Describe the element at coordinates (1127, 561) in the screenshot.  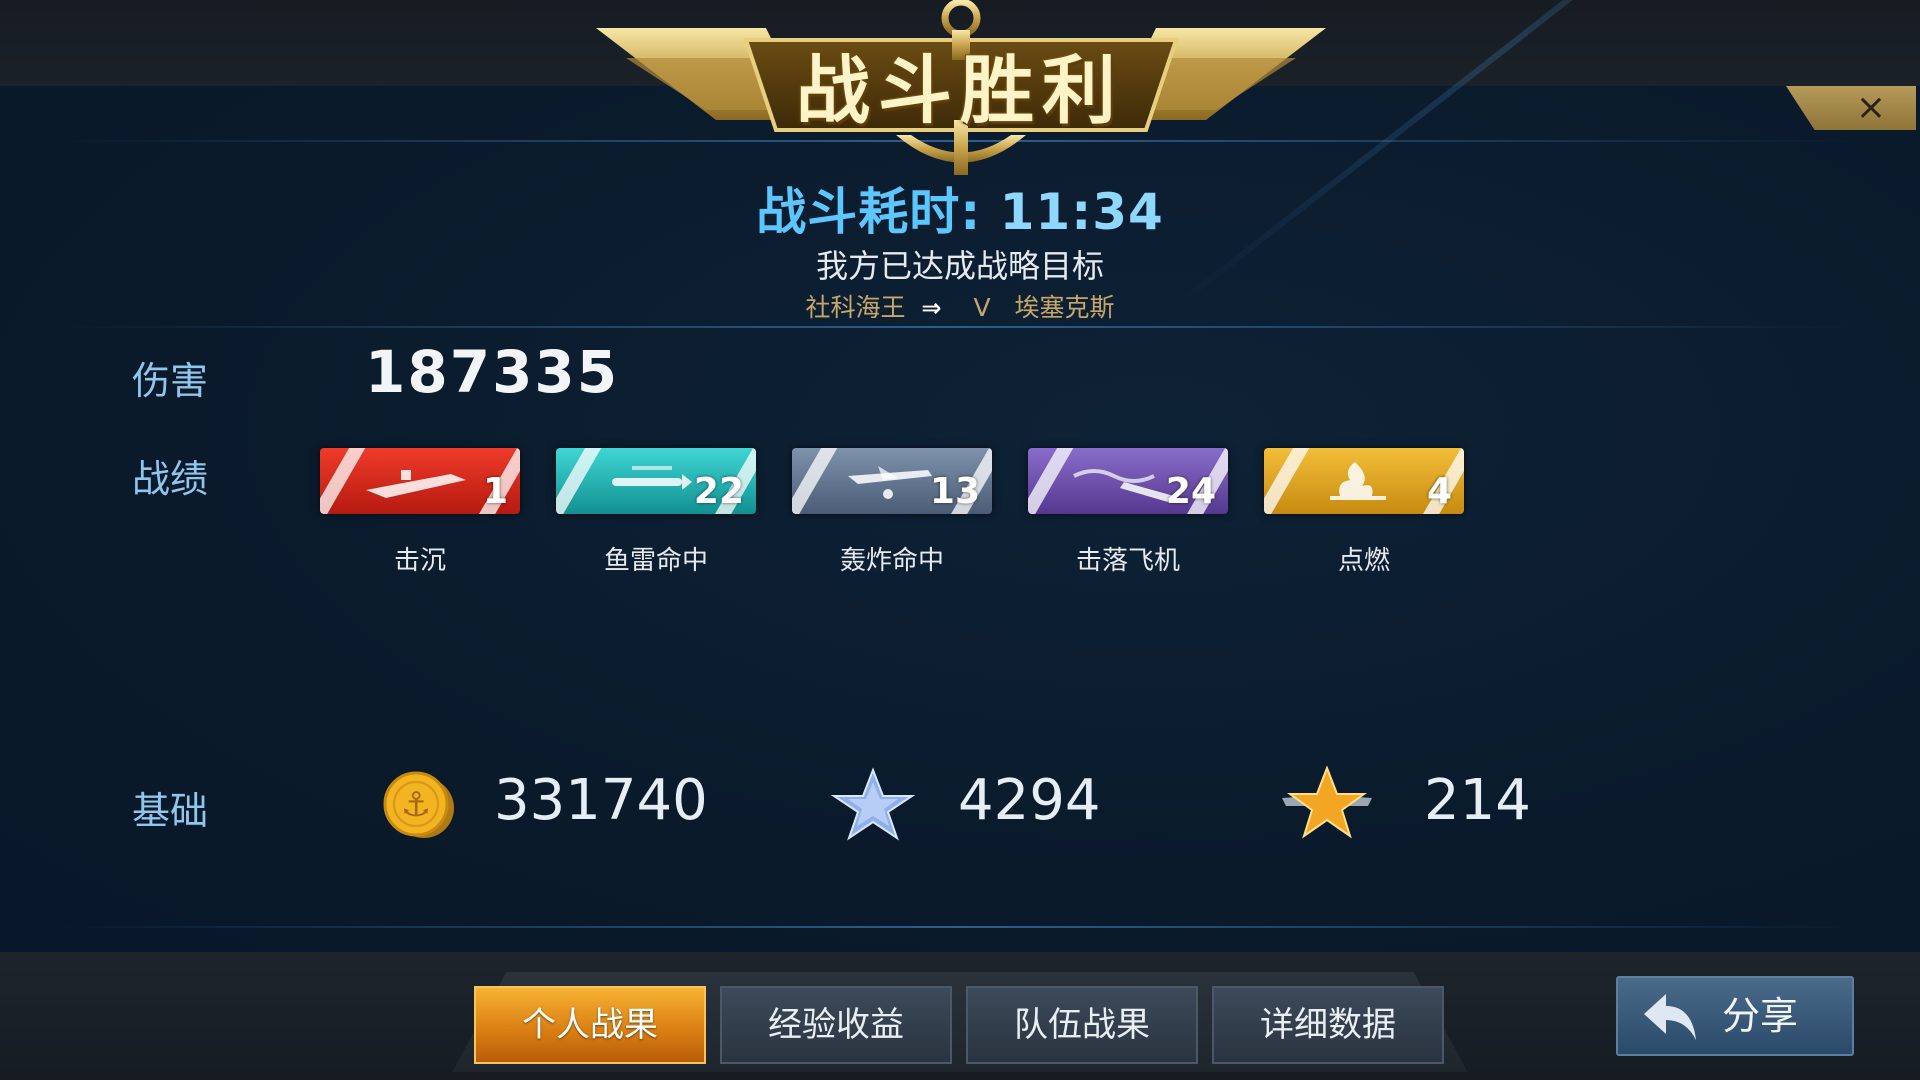
I see `medal-label-shootdown: 击落飞机` at that location.